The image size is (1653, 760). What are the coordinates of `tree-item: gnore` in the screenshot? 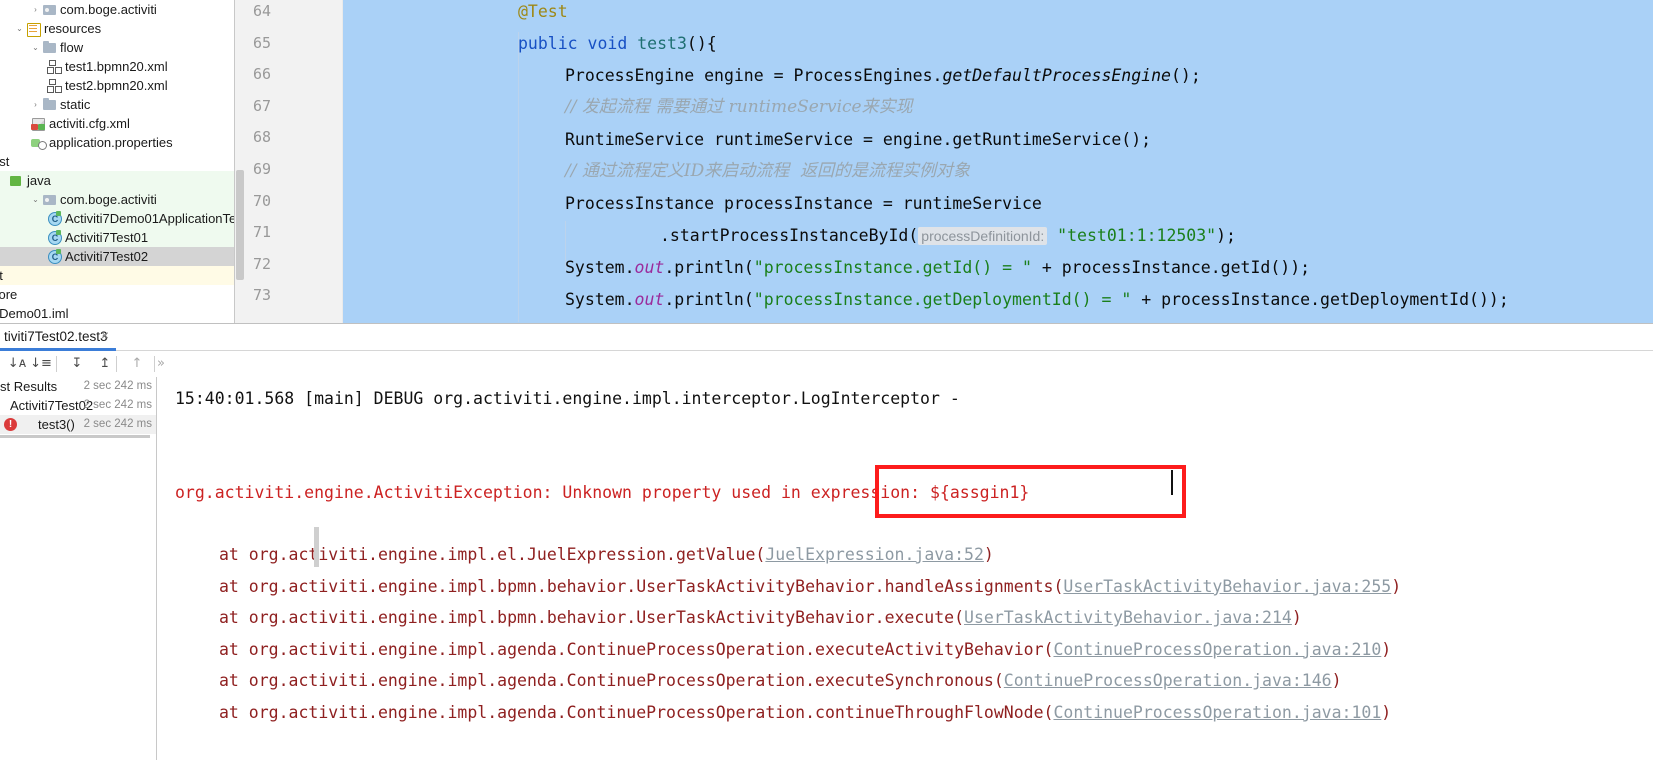 It's located at (117, 294).